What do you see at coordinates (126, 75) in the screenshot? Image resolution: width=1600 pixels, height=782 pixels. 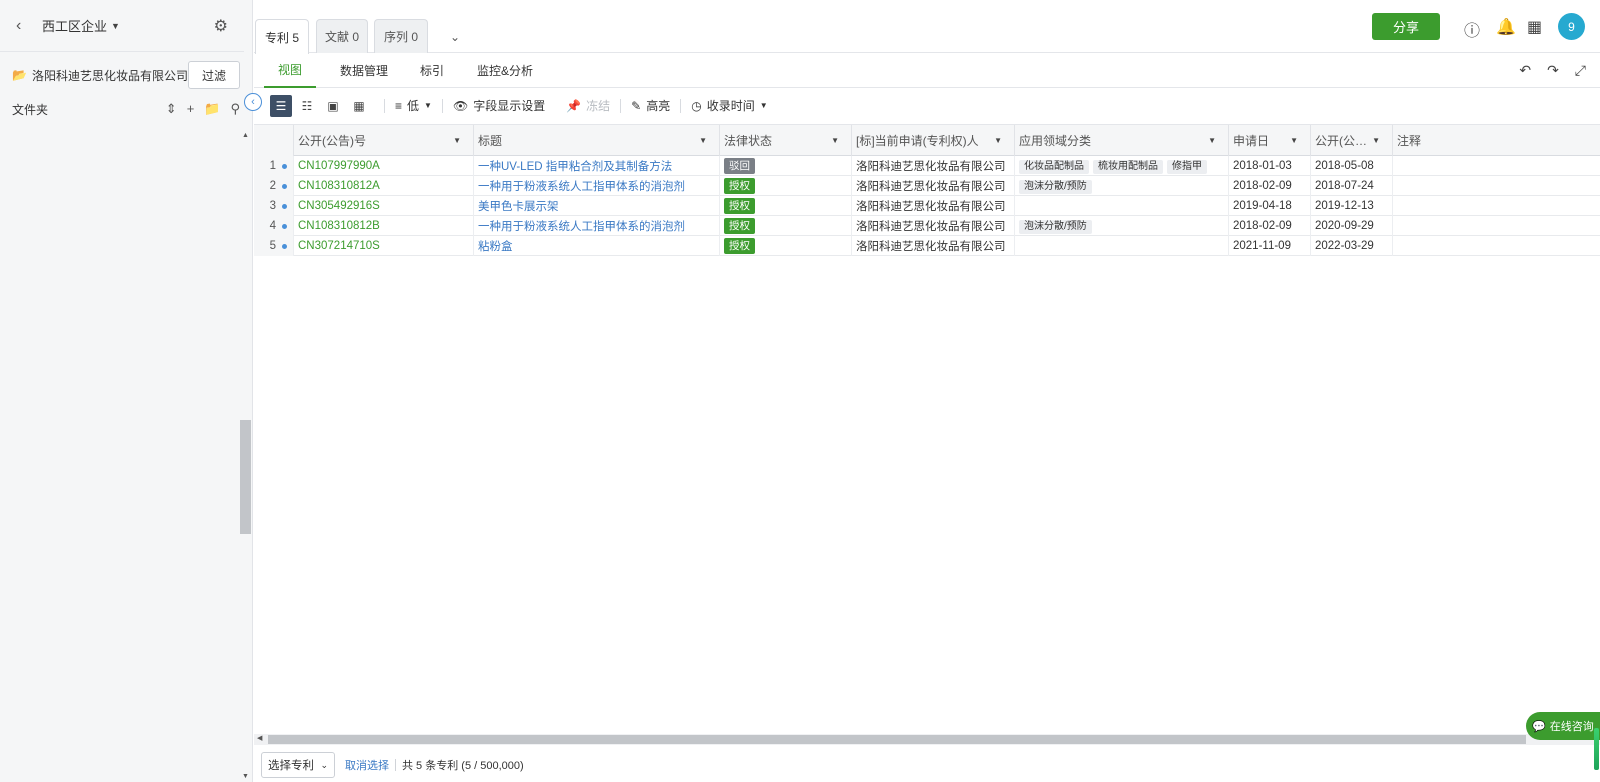 I see `company-row: 📂 洛阳科迪艺思化妆品有限公司 过滤` at bounding box center [126, 75].